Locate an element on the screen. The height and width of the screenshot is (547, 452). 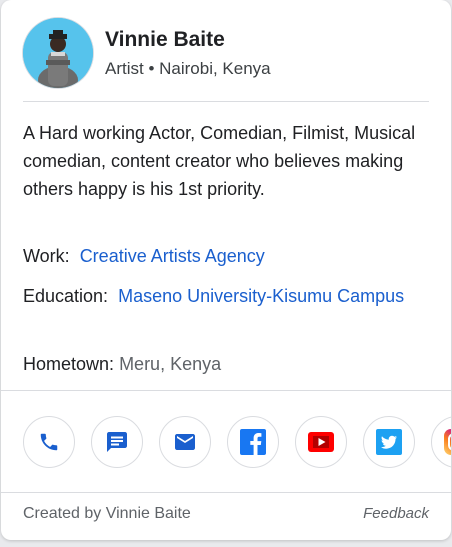
feedback-link: Feedback is located at coordinates (396, 513).